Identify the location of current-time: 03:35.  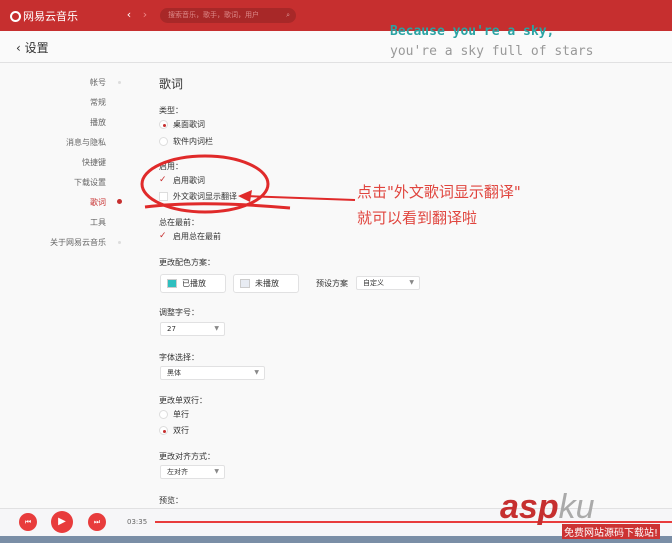
(137, 522).